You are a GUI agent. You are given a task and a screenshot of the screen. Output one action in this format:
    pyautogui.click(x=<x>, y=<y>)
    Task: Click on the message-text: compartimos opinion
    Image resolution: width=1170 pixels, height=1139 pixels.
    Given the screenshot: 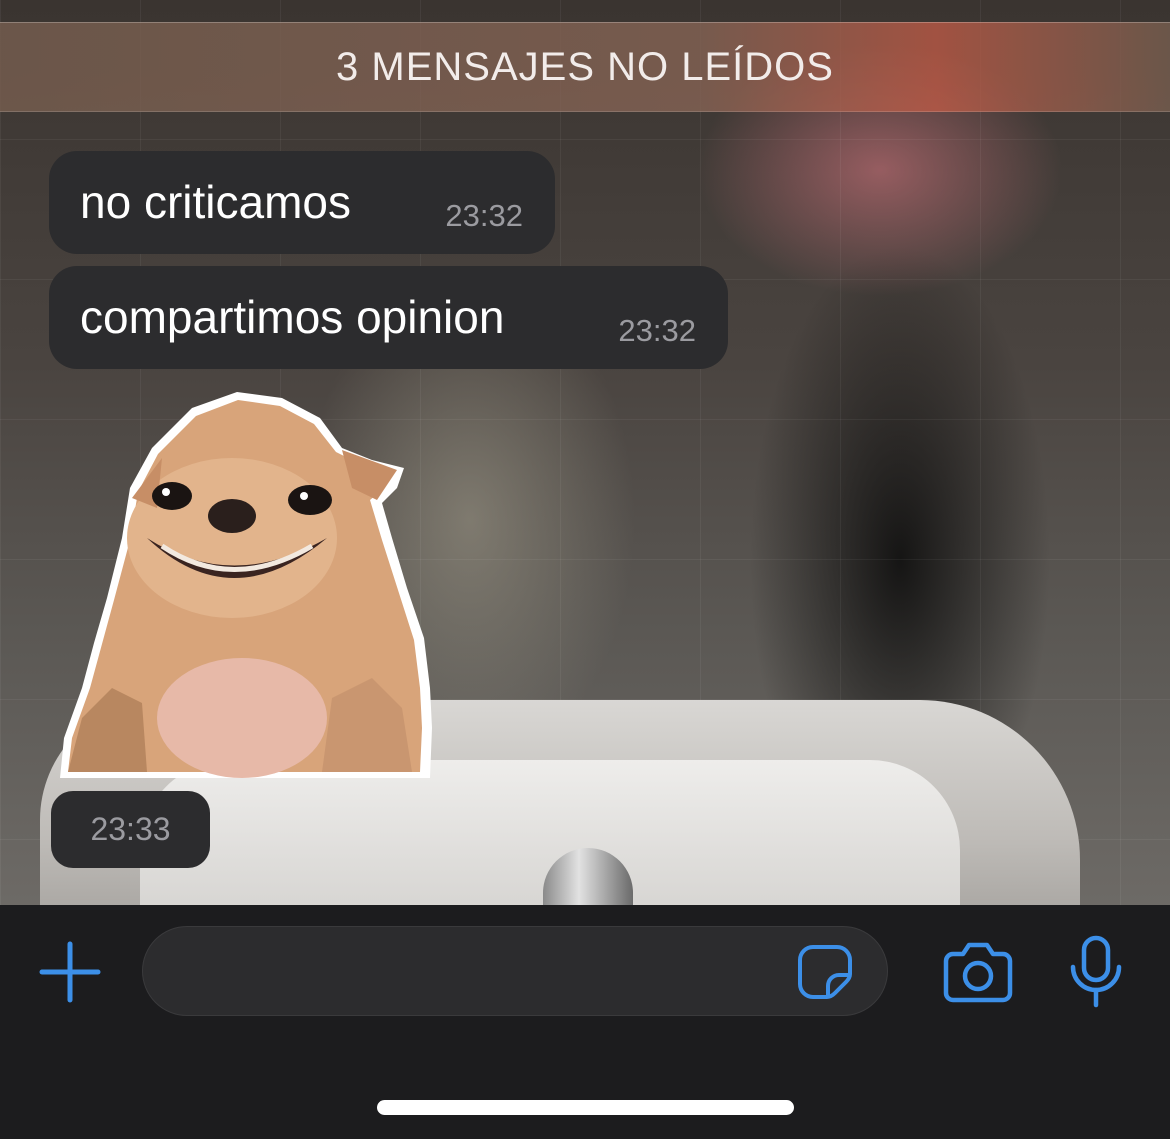 What is the action you would take?
    pyautogui.click(x=292, y=317)
    